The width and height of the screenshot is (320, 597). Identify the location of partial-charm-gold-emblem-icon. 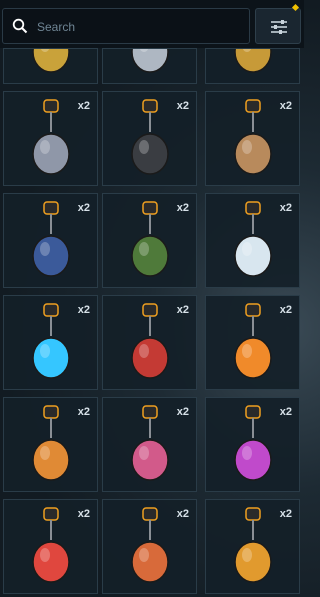
(253, 61).